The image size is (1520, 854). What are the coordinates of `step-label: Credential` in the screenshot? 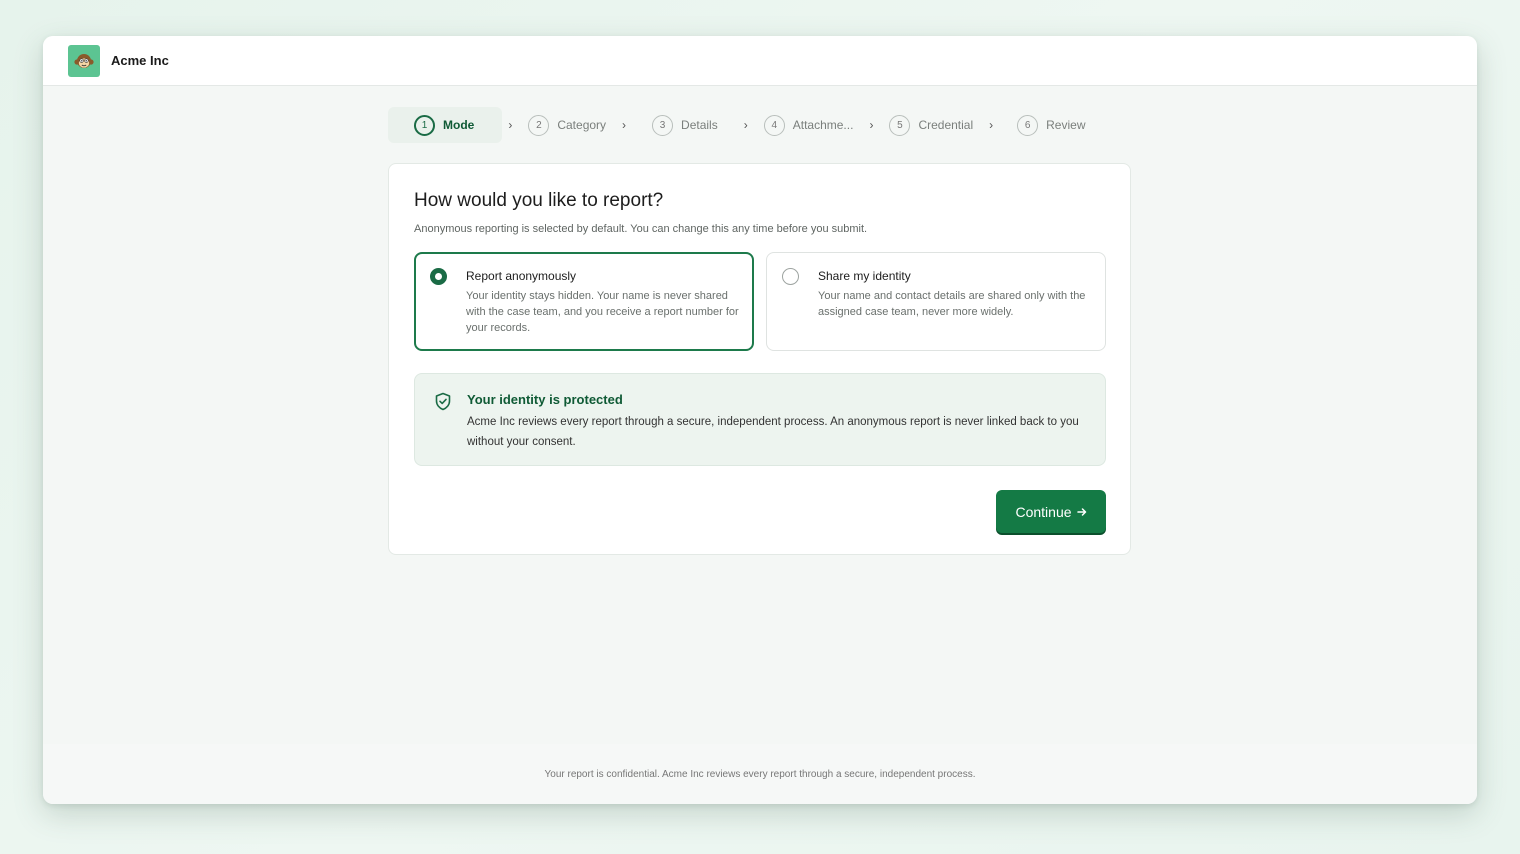 It's located at (946, 125).